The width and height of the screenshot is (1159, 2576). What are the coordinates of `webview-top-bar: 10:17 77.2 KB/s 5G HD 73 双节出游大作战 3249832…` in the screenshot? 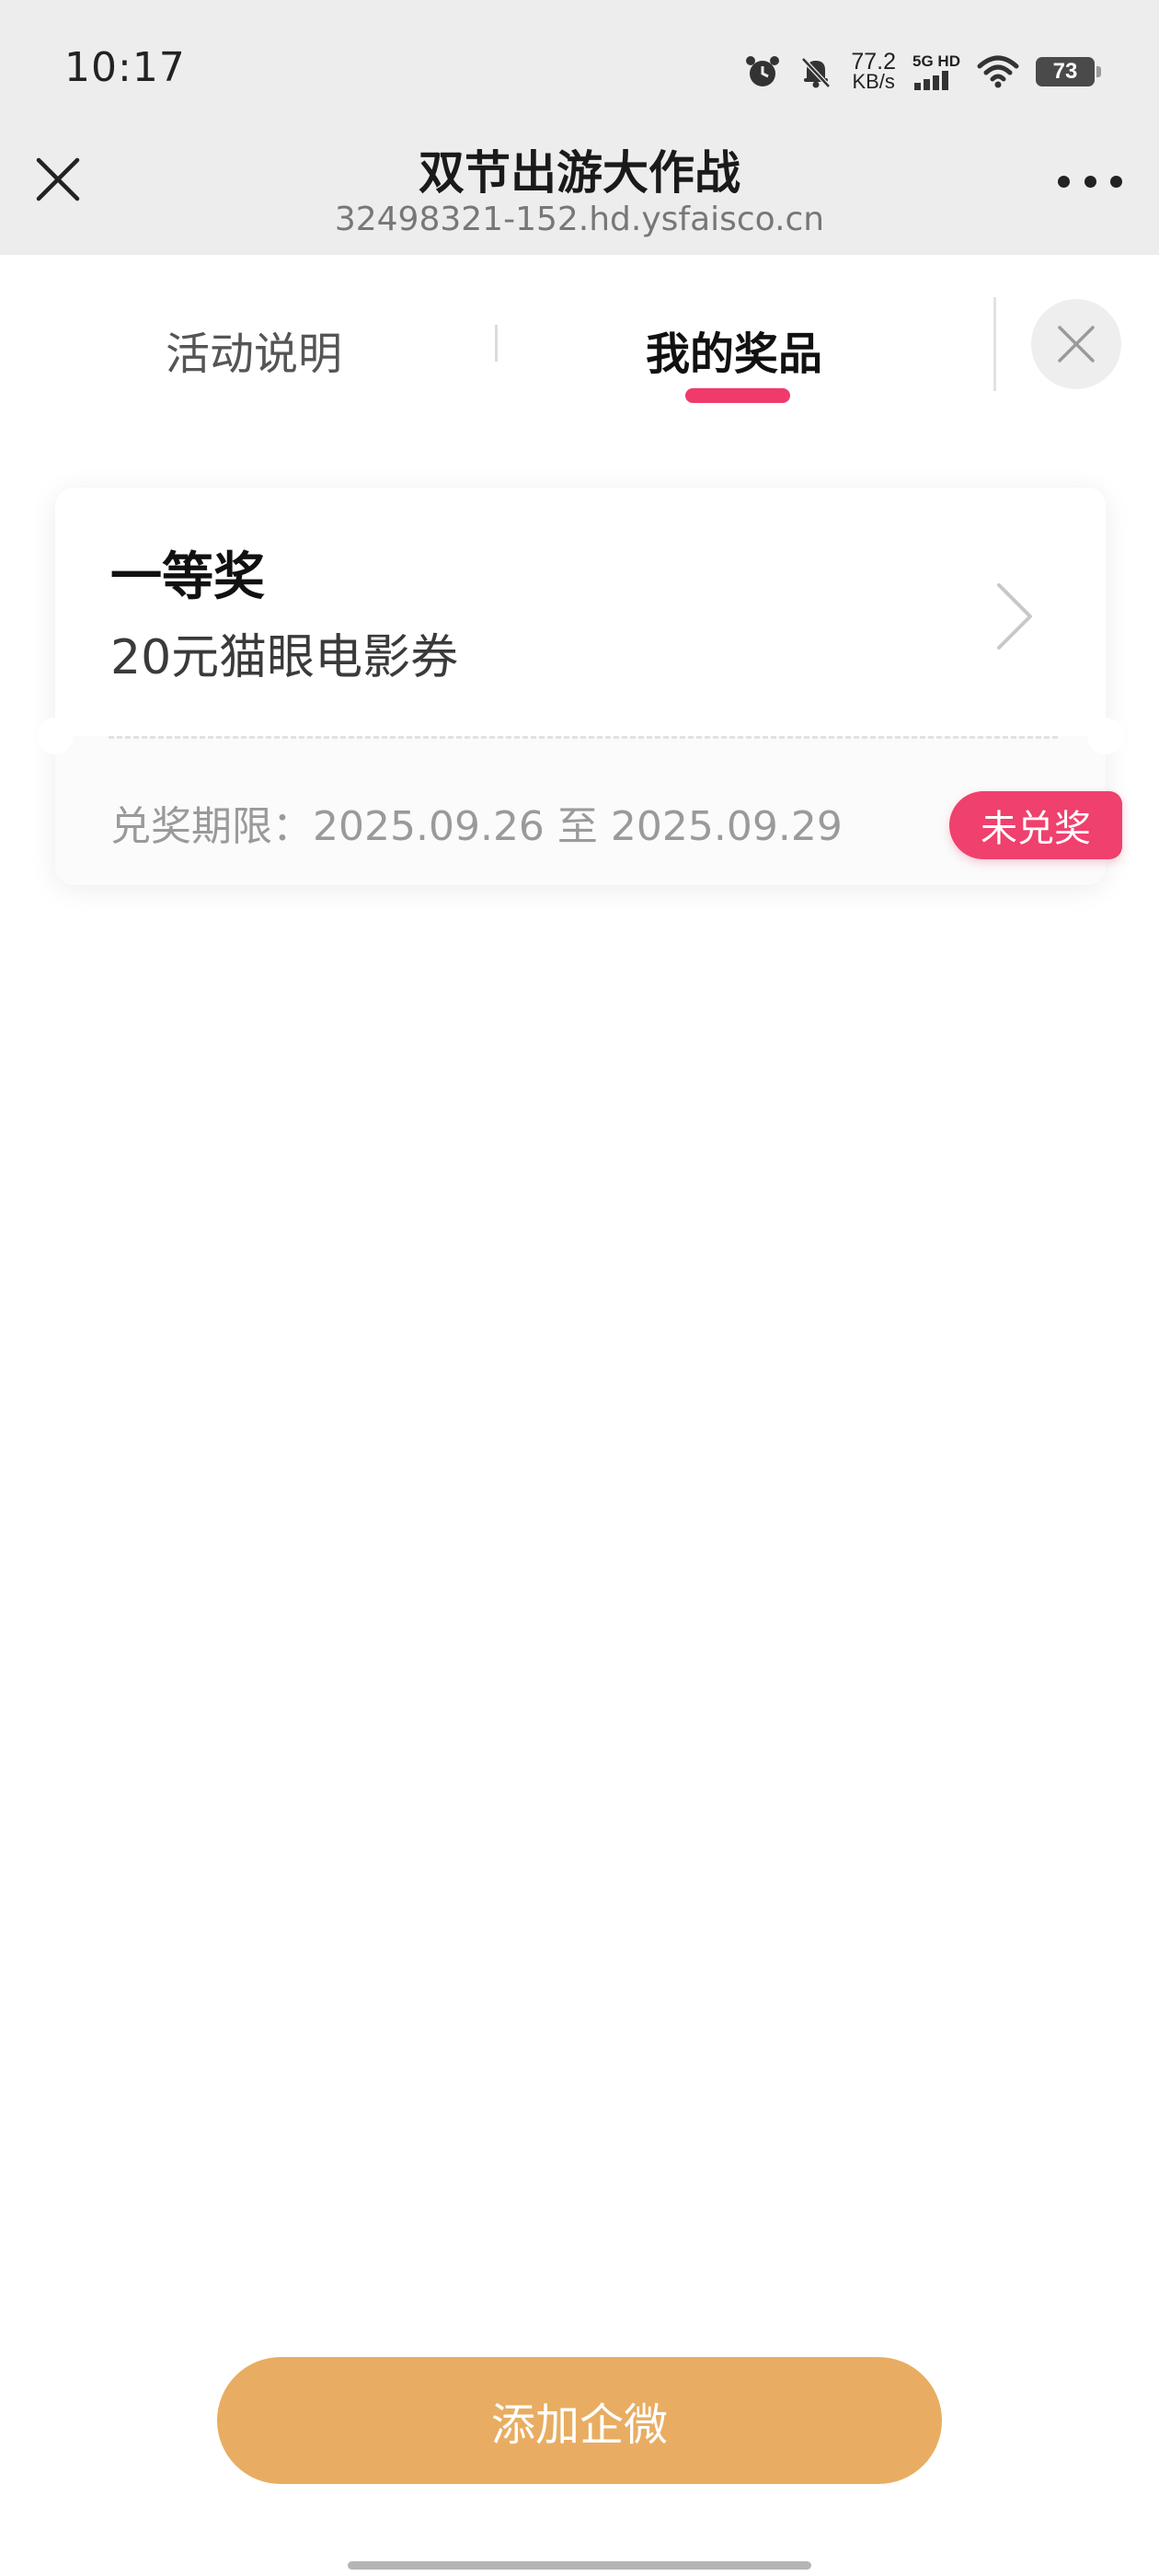 It's located at (579, 127).